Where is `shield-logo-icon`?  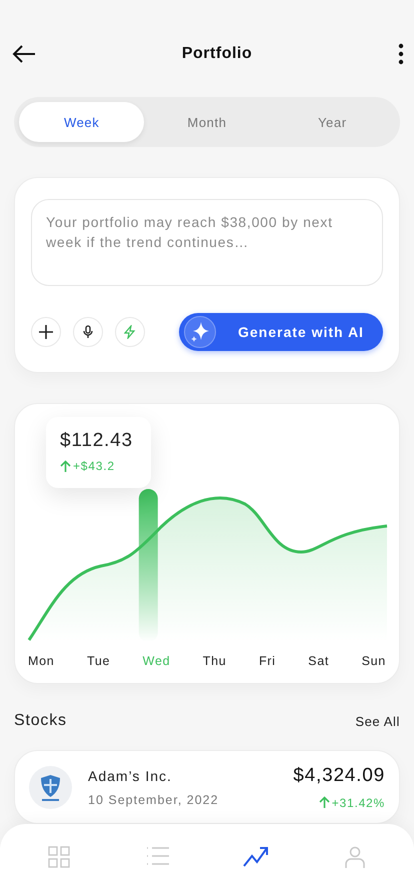 shield-logo-icon is located at coordinates (50, 787).